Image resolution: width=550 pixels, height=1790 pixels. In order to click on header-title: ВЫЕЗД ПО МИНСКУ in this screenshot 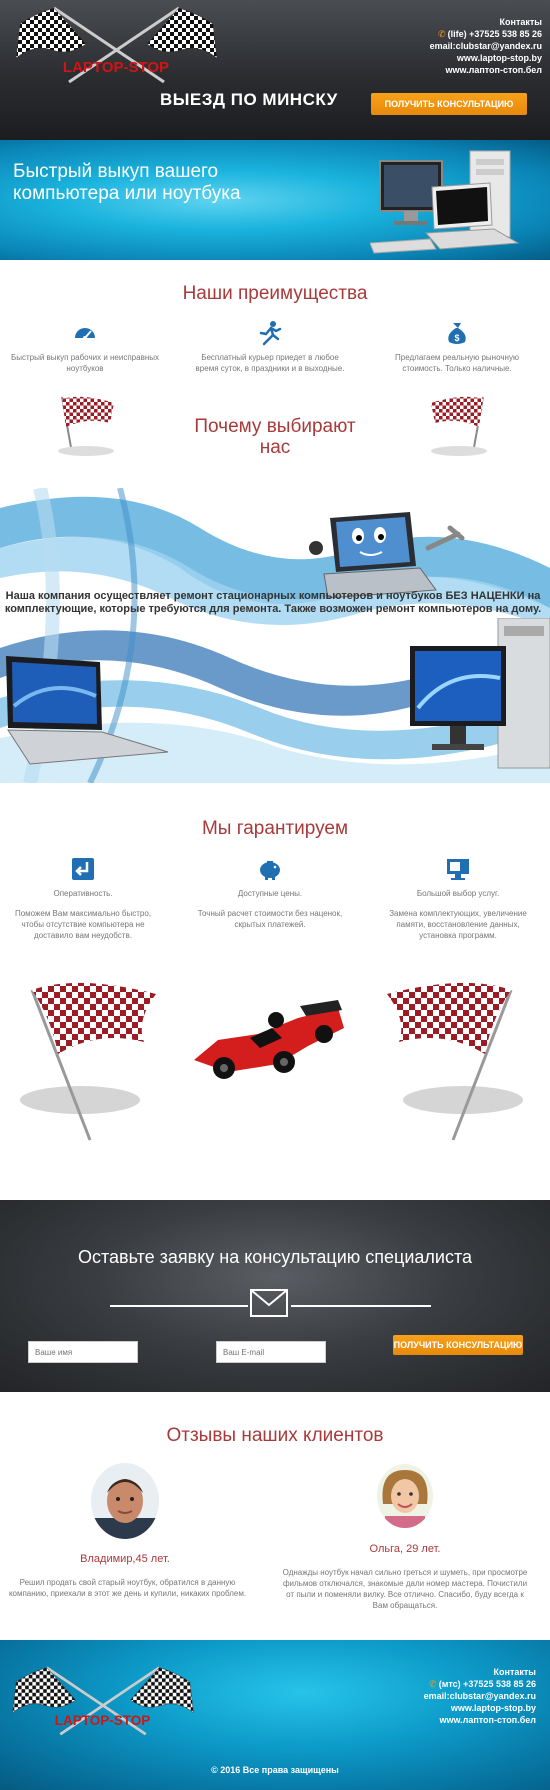, I will do `click(249, 99)`.